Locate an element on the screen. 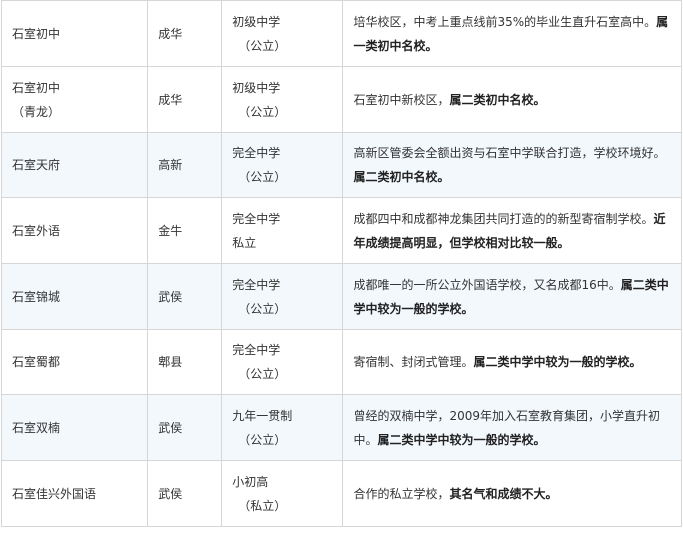  description-text: 石室初中新校区， is located at coordinates (401, 99).